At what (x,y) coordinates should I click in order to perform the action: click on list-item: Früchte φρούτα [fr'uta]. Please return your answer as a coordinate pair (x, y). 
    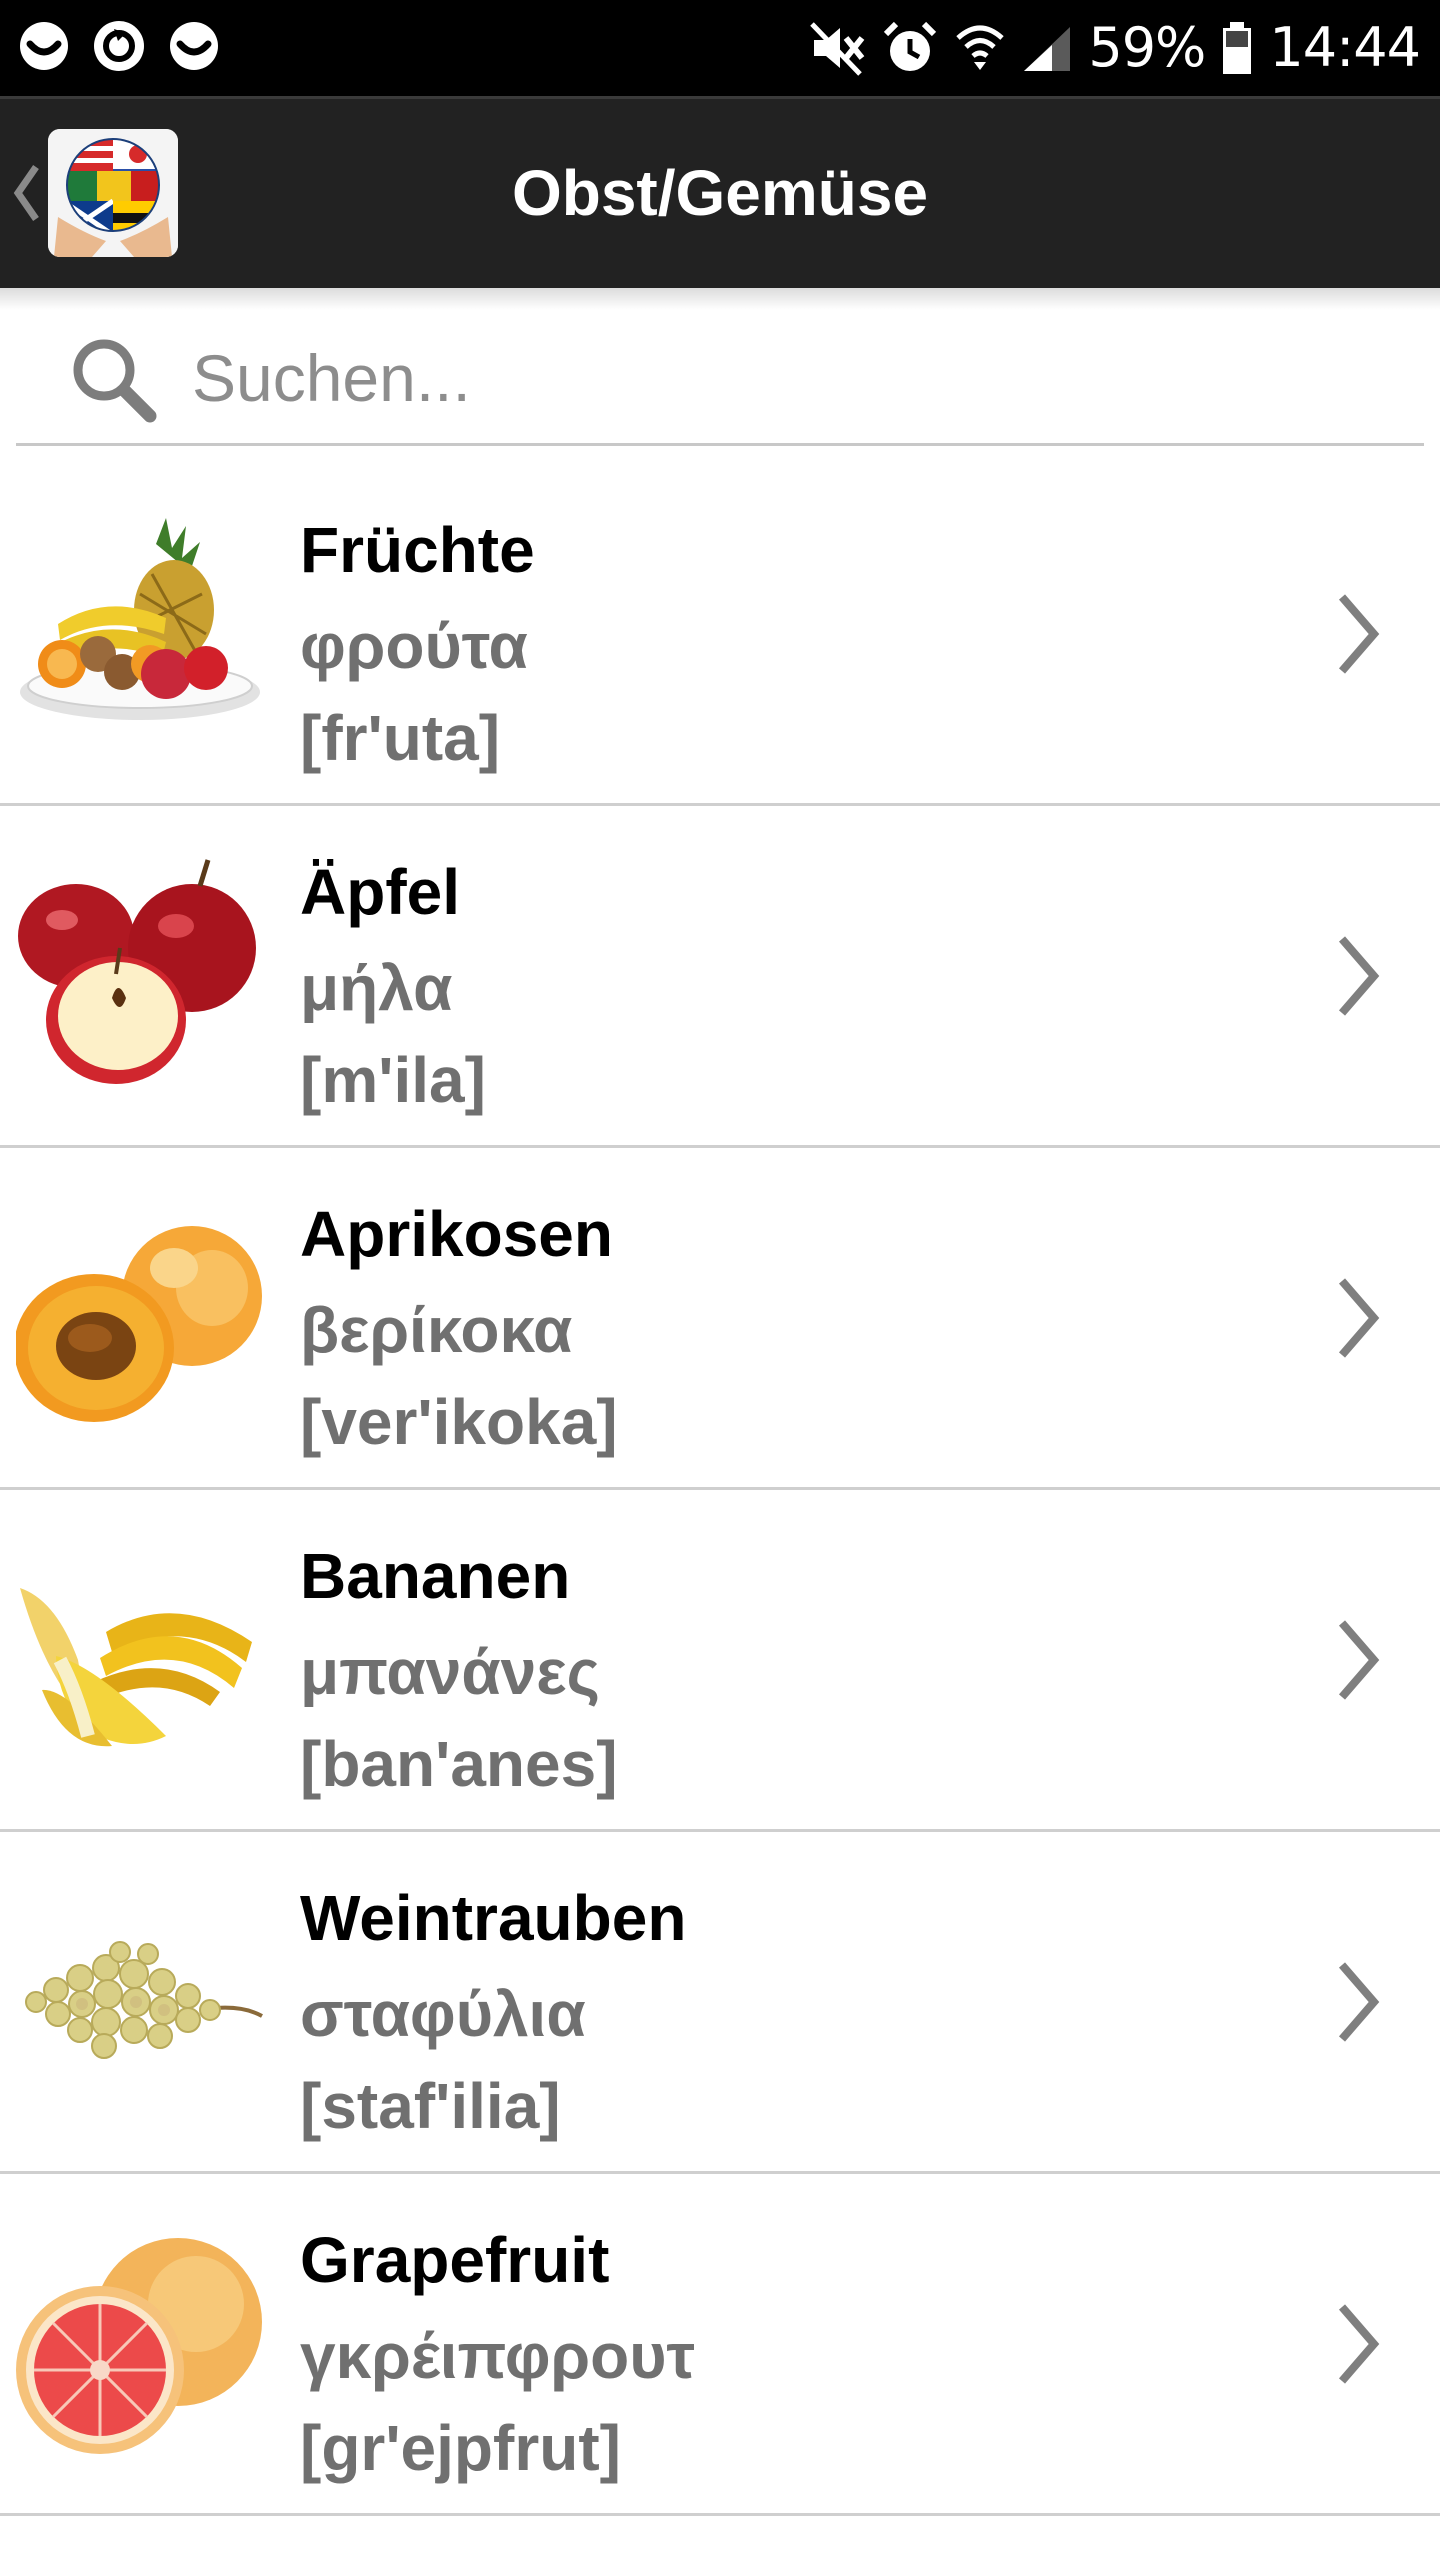
    Looking at the image, I should click on (720, 635).